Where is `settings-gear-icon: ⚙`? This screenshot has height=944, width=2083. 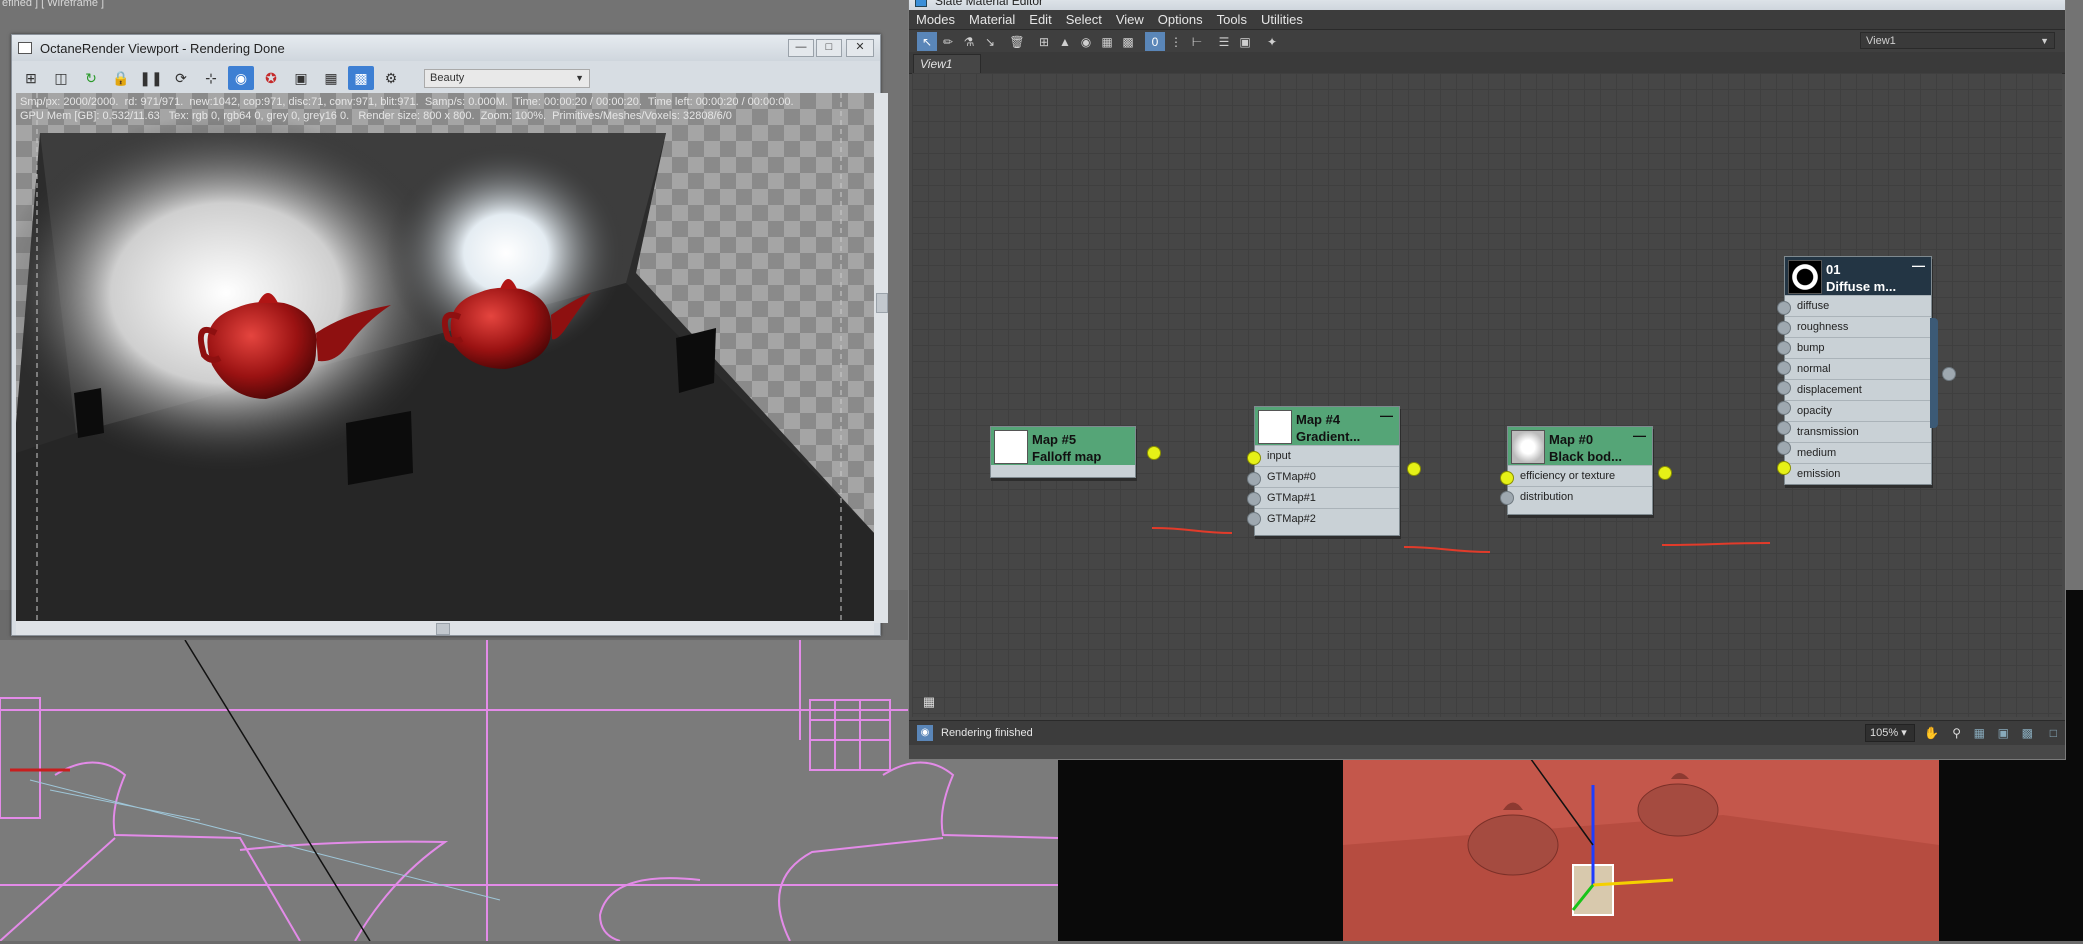
settings-gear-icon: ⚙ is located at coordinates (391, 78).